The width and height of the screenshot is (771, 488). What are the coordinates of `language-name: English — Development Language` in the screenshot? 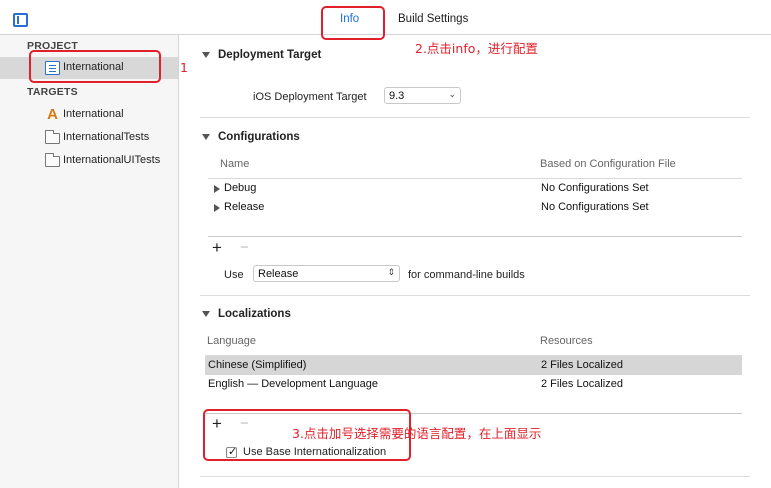 It's located at (293, 384).